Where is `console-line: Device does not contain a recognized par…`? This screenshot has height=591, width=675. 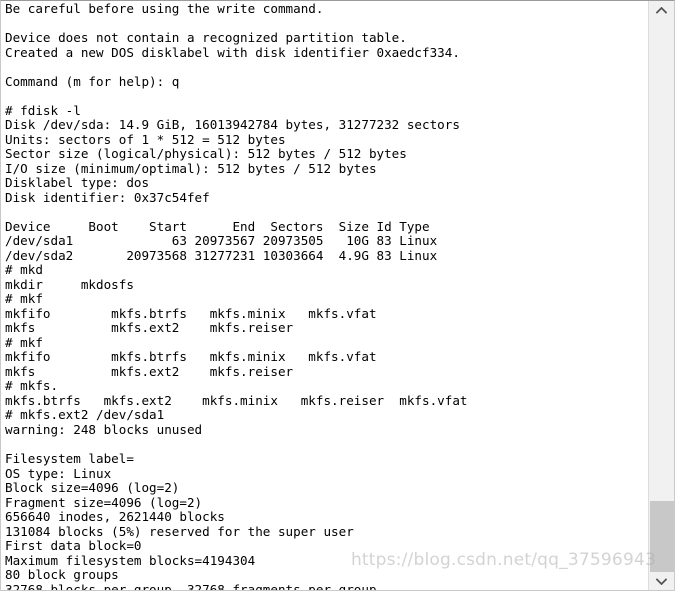
console-line: Device does not contain a recognized par… is located at coordinates (206, 38).